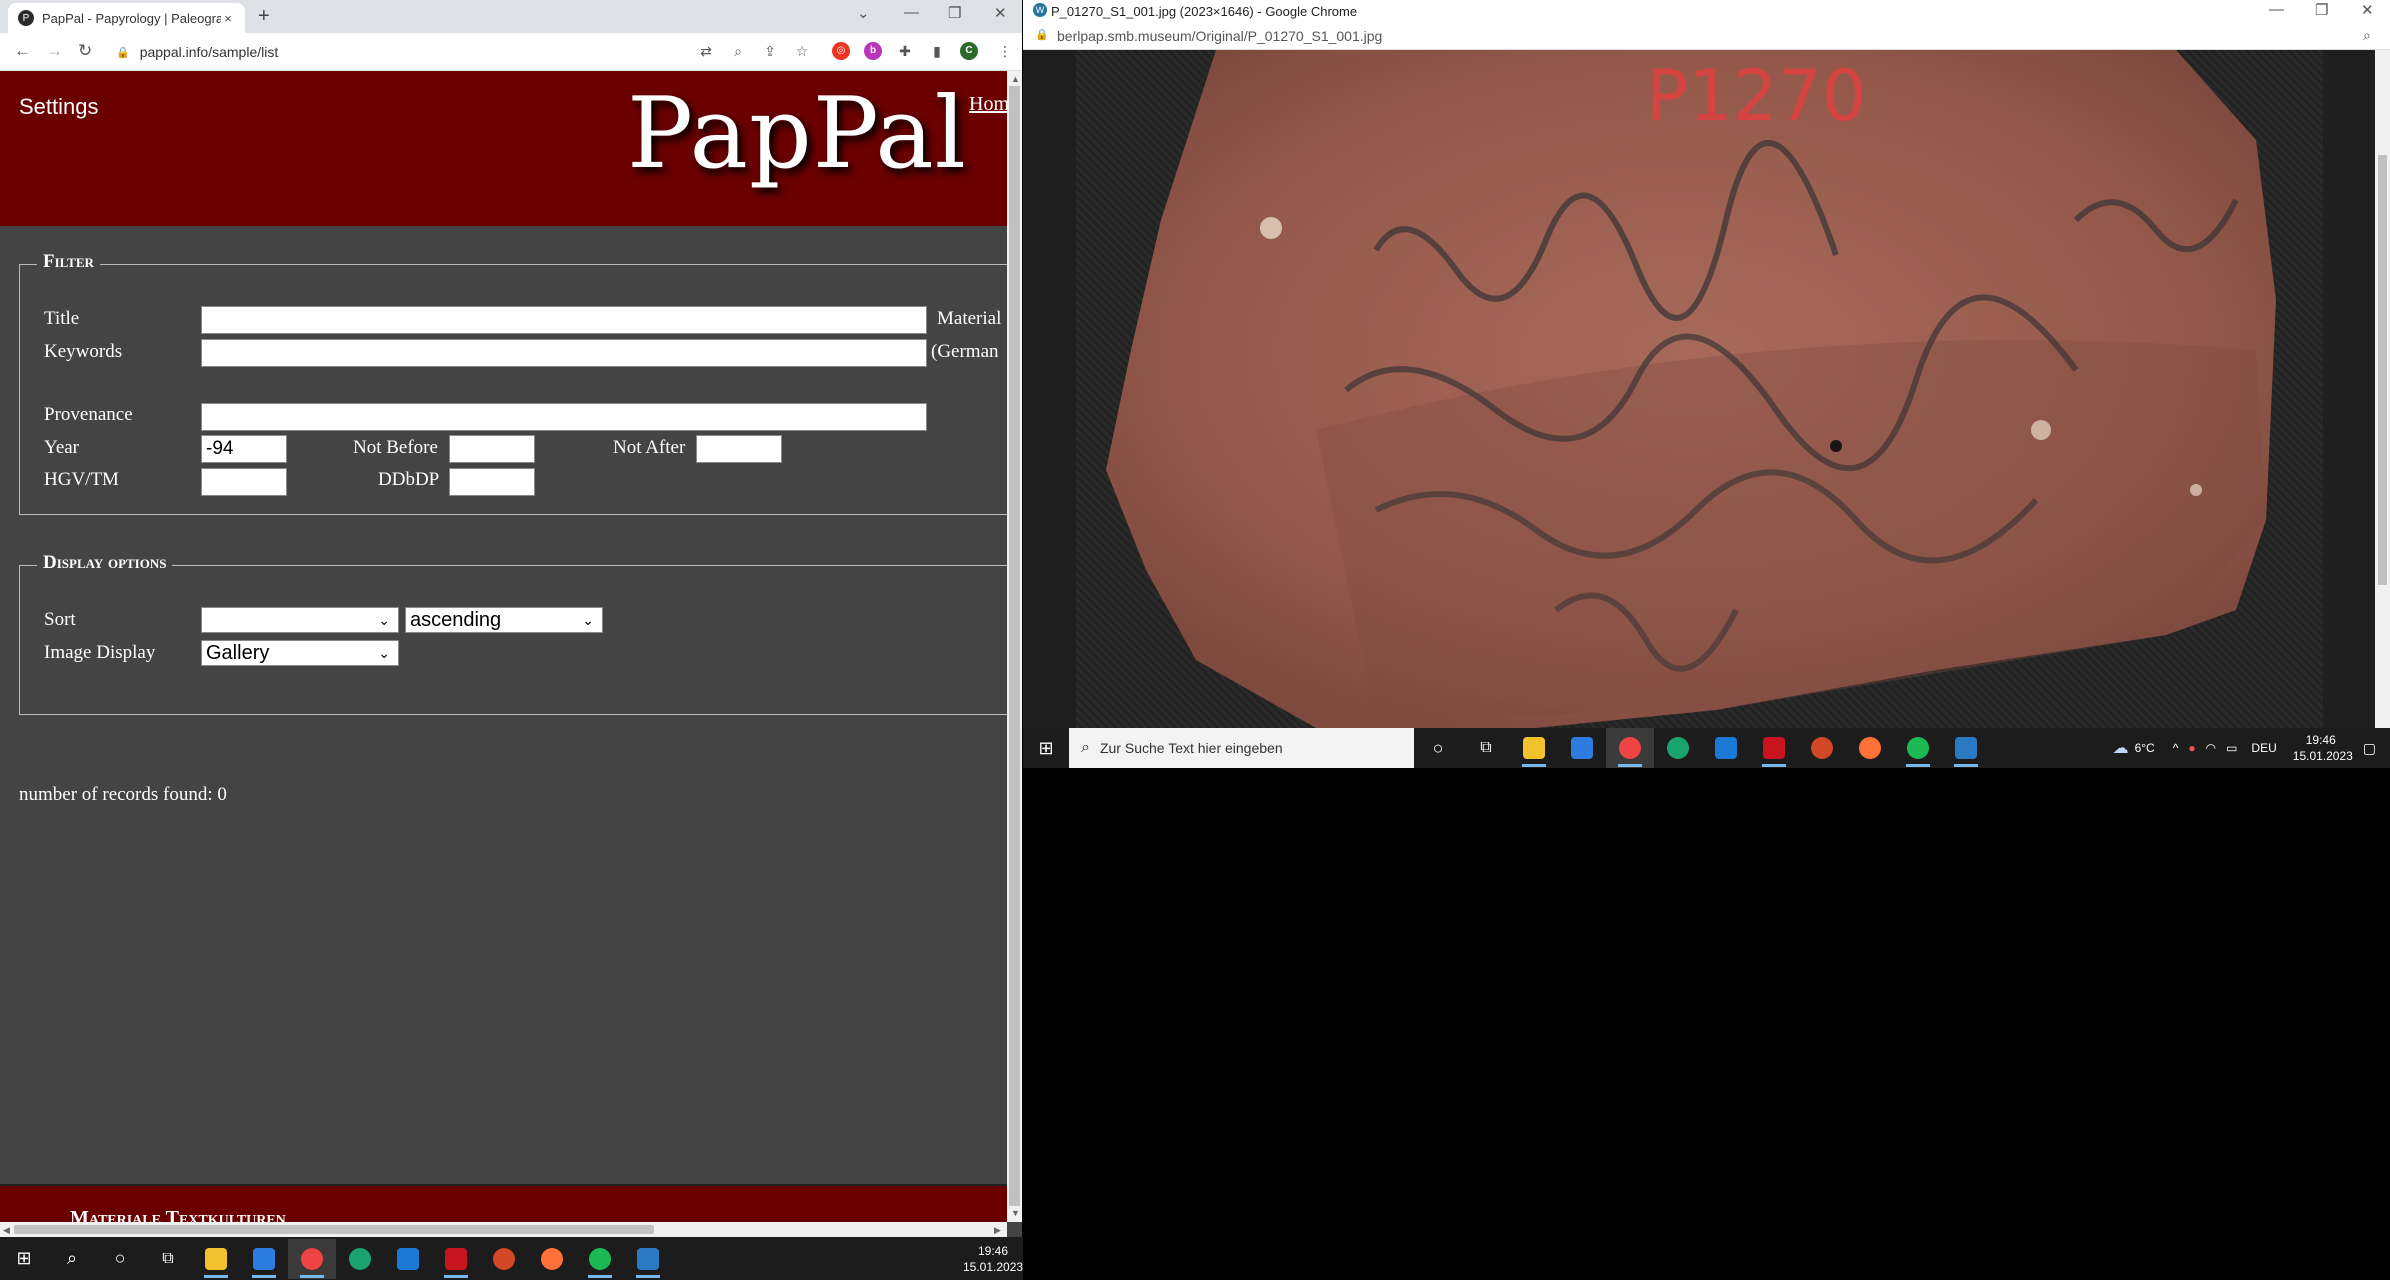  What do you see at coordinates (1014, 646) in the screenshot?
I see `vertical-scroll-thumb` at bounding box center [1014, 646].